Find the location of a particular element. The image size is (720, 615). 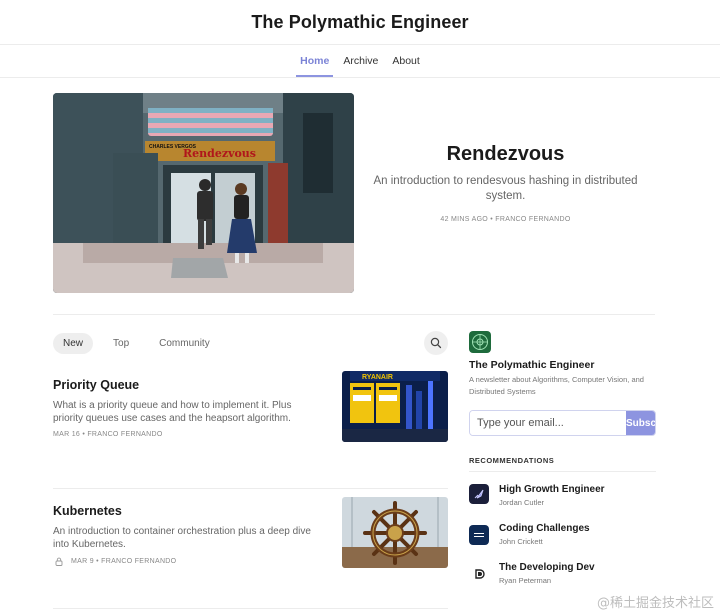

post-thumbnail: RYANAIR is located at coordinates (395, 406).